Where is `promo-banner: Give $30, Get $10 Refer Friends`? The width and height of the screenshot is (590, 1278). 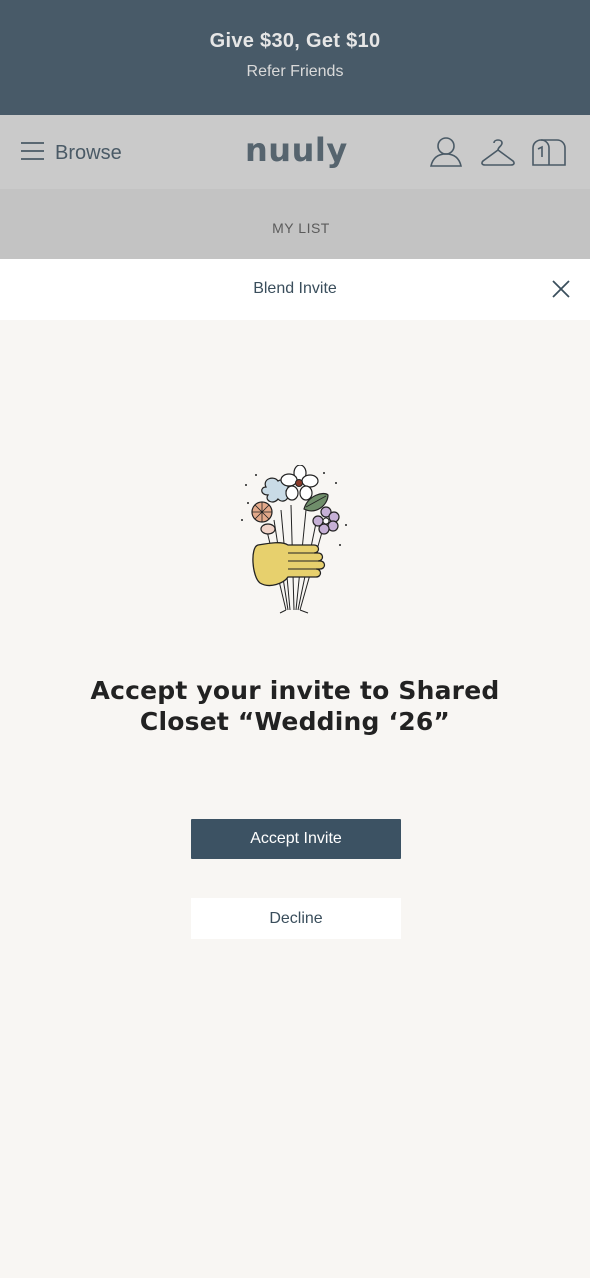
promo-banner: Give $30, Get $10 Refer Friends is located at coordinates (295, 57).